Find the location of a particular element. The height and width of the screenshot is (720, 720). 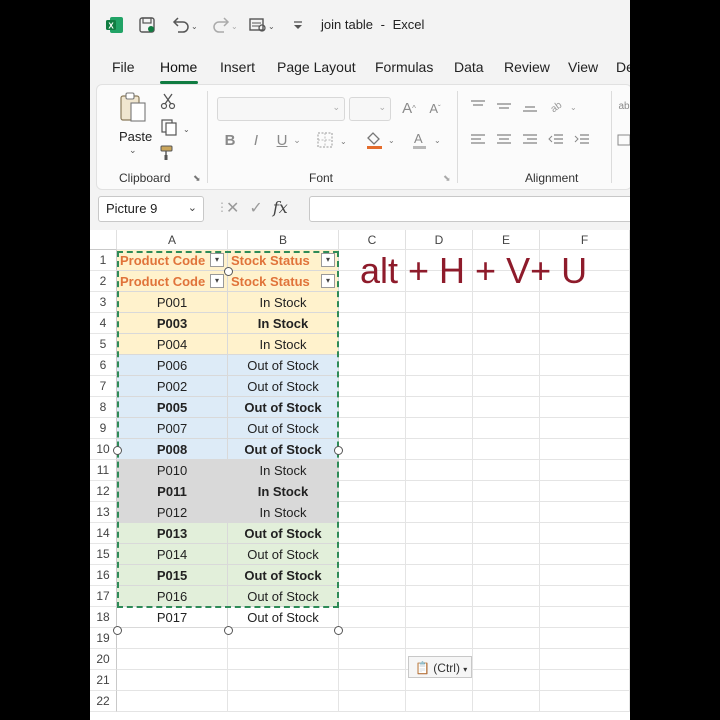

fill-color-icon: ⌄ is located at coordinates (381, 140).